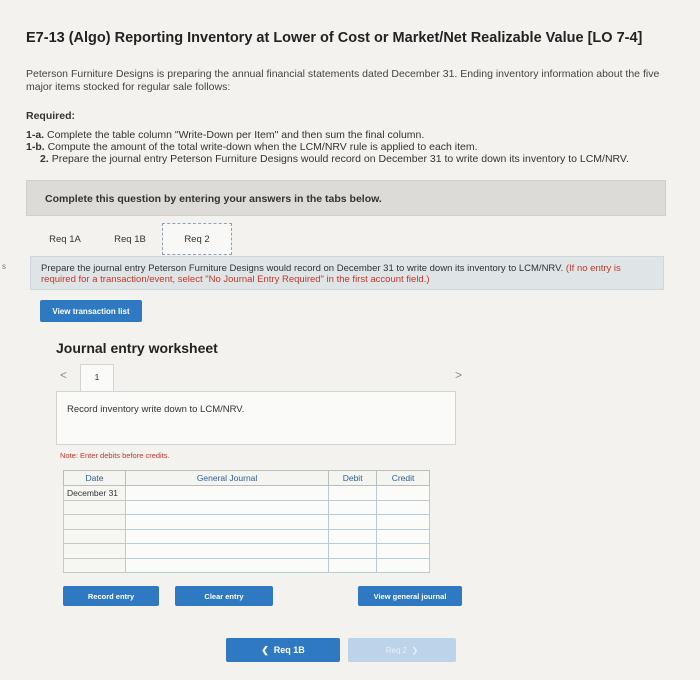 The image size is (700, 680). I want to click on worksheet-page-tab: 1, so click(97, 378).